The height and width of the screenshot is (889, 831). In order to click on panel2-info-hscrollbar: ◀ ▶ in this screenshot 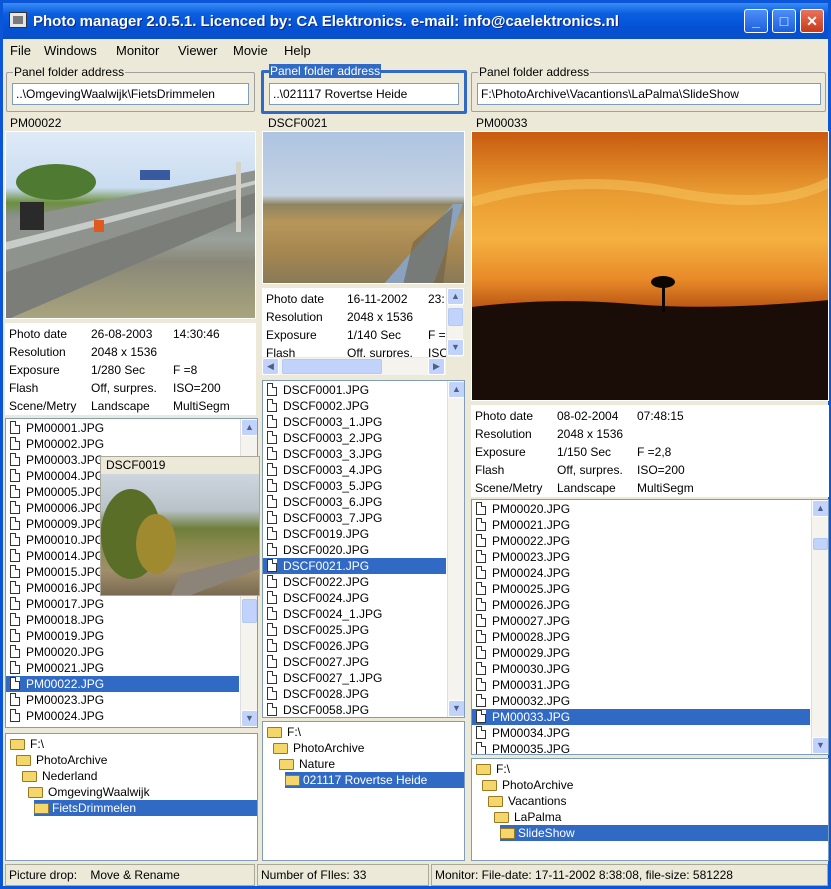, I will do `click(354, 366)`.